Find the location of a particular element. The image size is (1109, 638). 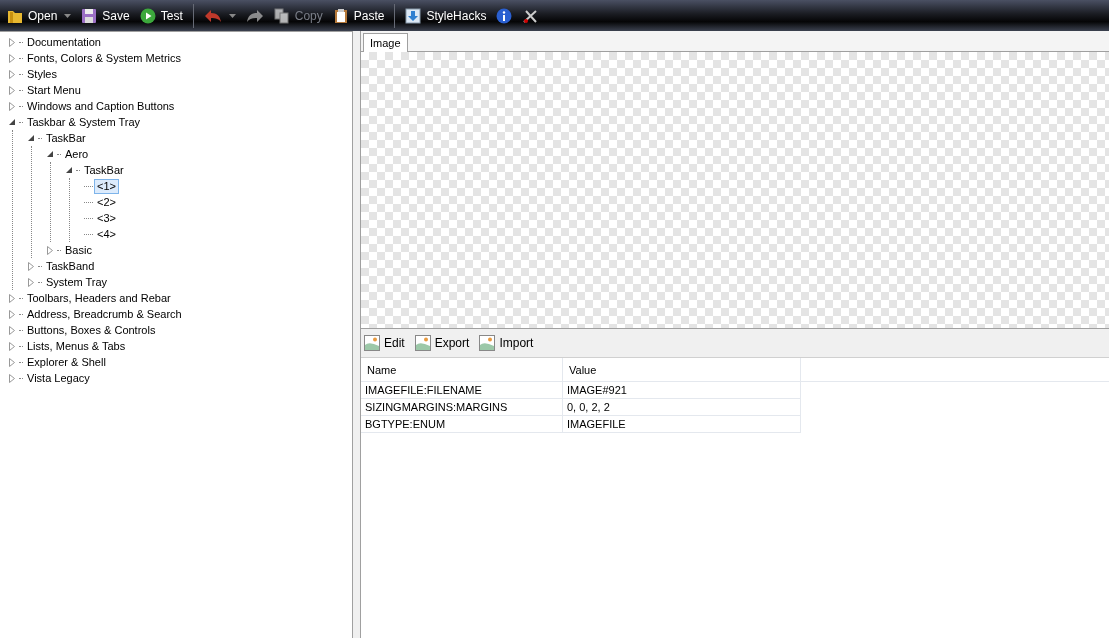

tab: Image is located at coordinates (385, 42).